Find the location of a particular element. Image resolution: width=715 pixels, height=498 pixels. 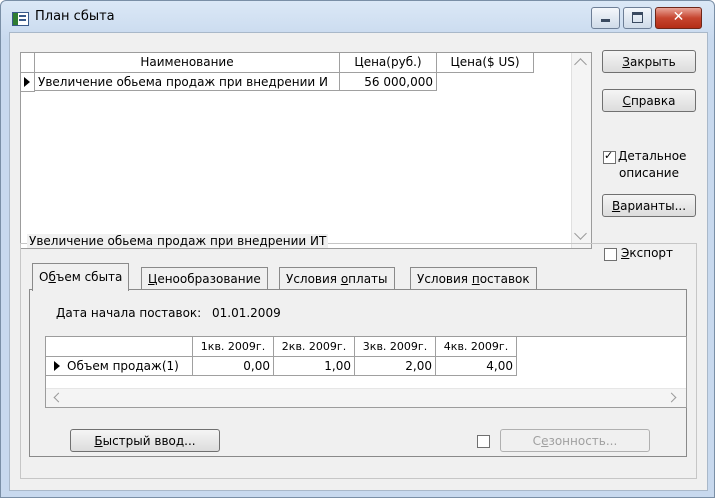

volume-horizontal-scrollbar is located at coordinates (366, 397).